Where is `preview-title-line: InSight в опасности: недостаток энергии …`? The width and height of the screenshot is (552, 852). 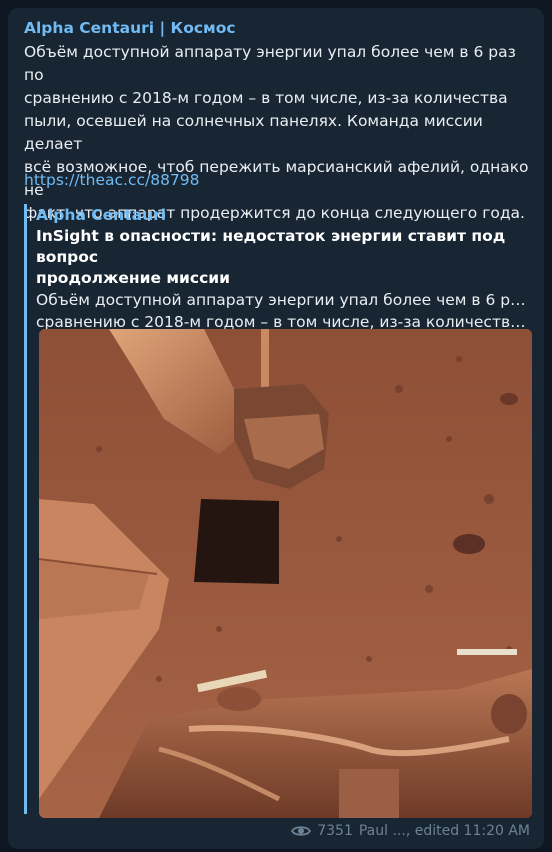 preview-title-line: InSight в опасности: недостаток энергии … is located at coordinates (271, 246).